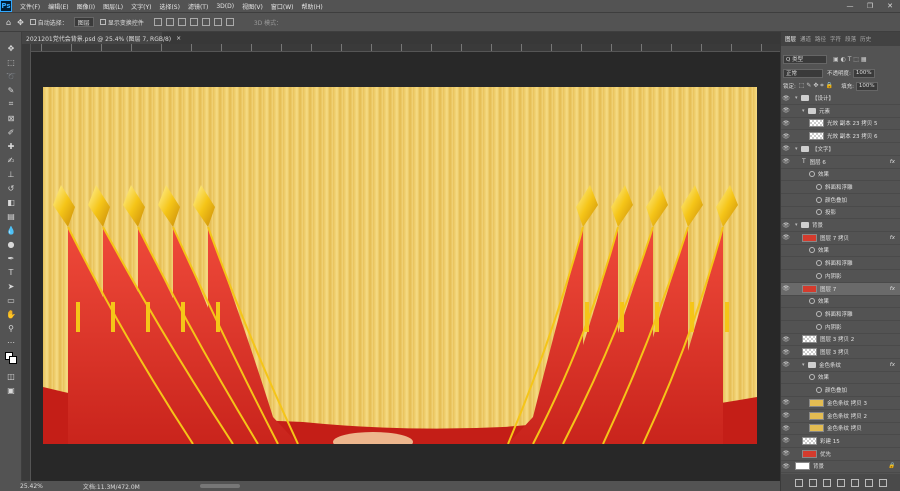 The width and height of the screenshot is (900, 491). I want to click on layer-group-row: 👁 ▾ 【文字】, so click(840, 149).